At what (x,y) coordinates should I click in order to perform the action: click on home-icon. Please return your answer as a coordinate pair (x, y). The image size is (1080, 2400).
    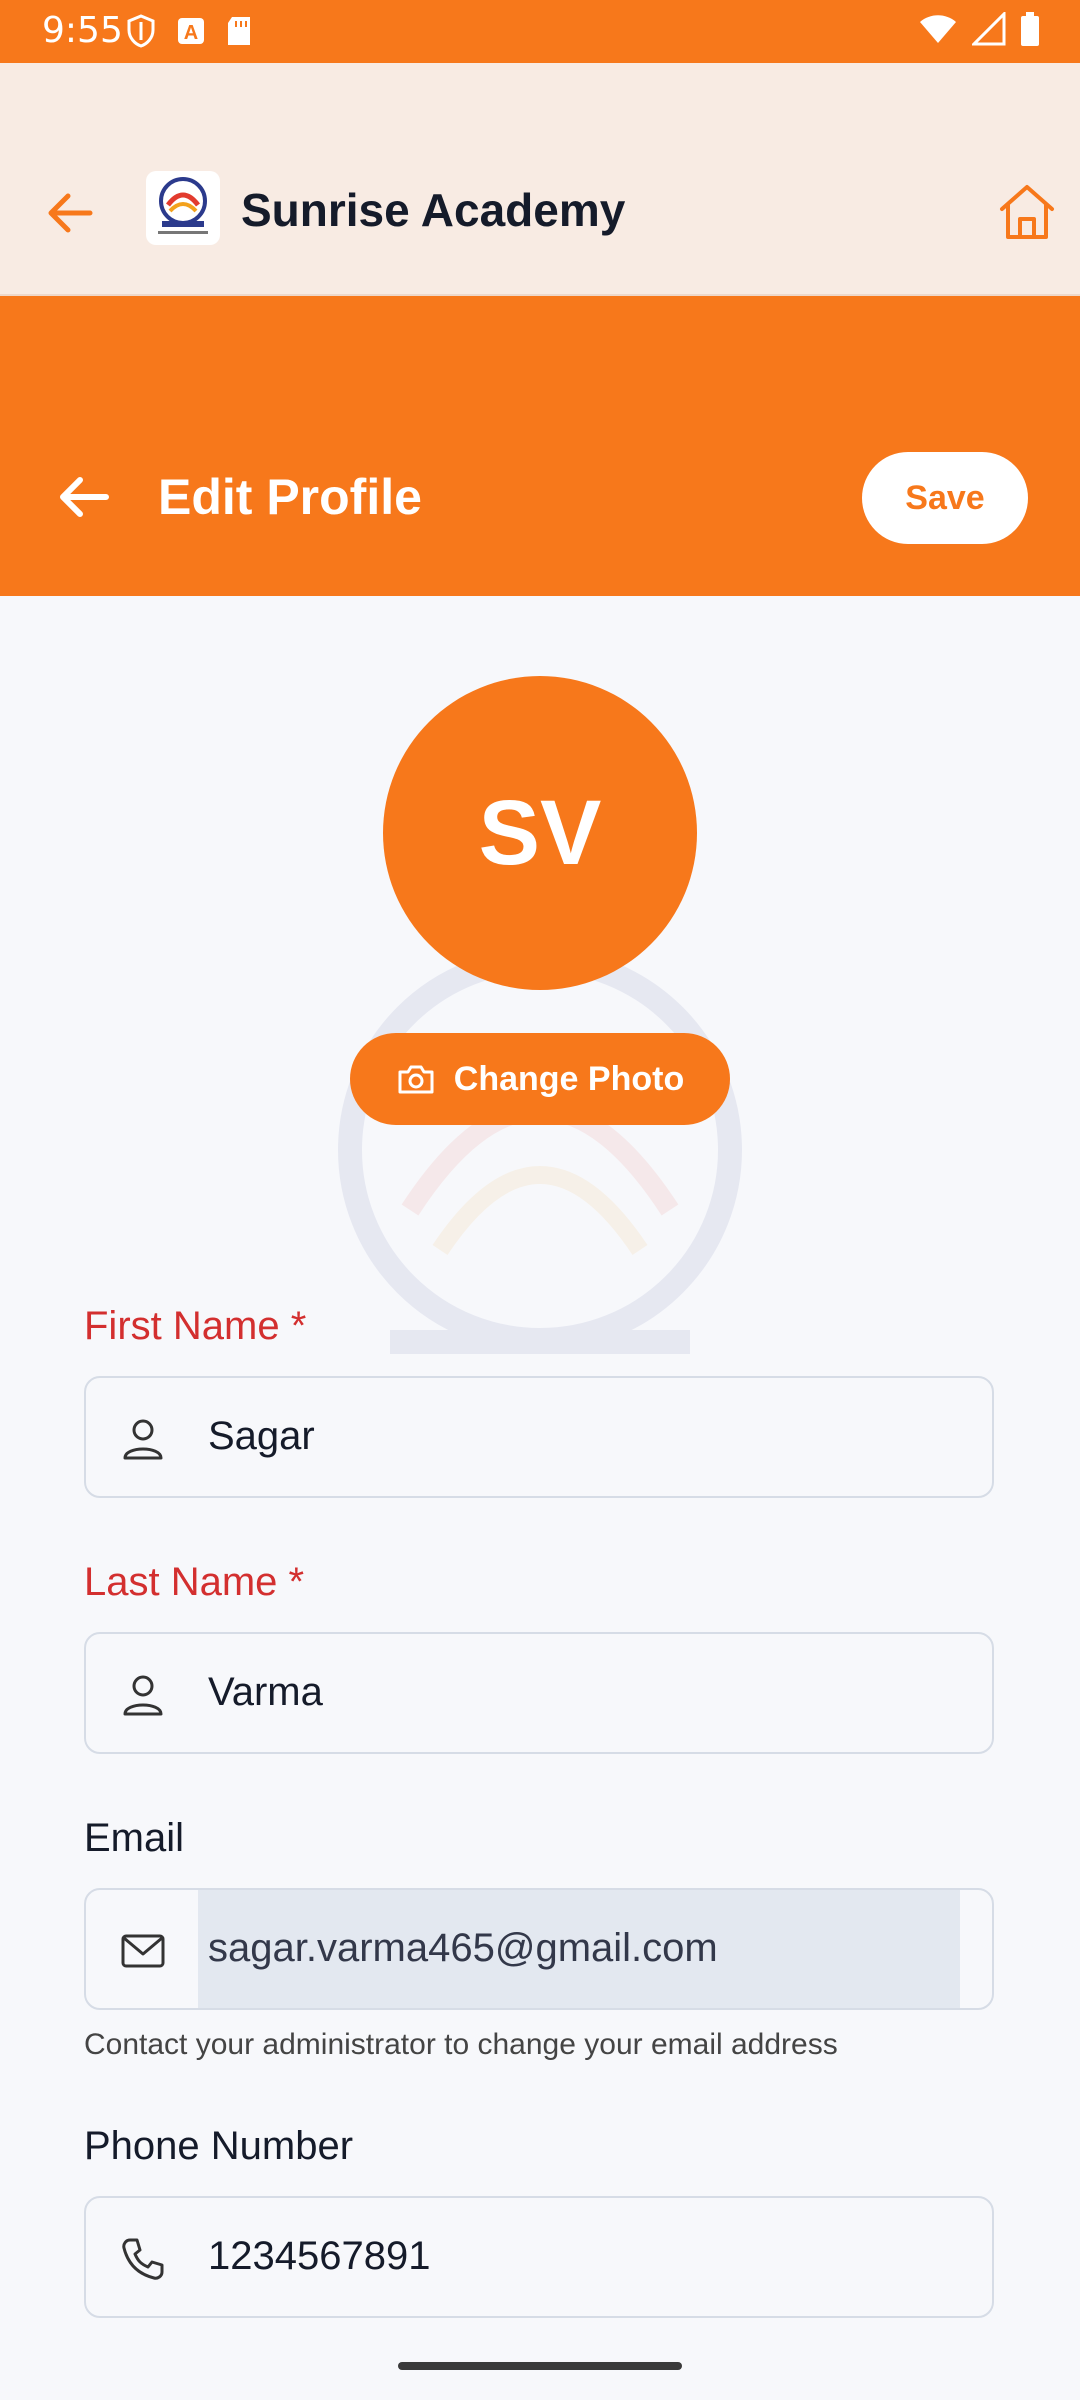
    Looking at the image, I should click on (1027, 212).